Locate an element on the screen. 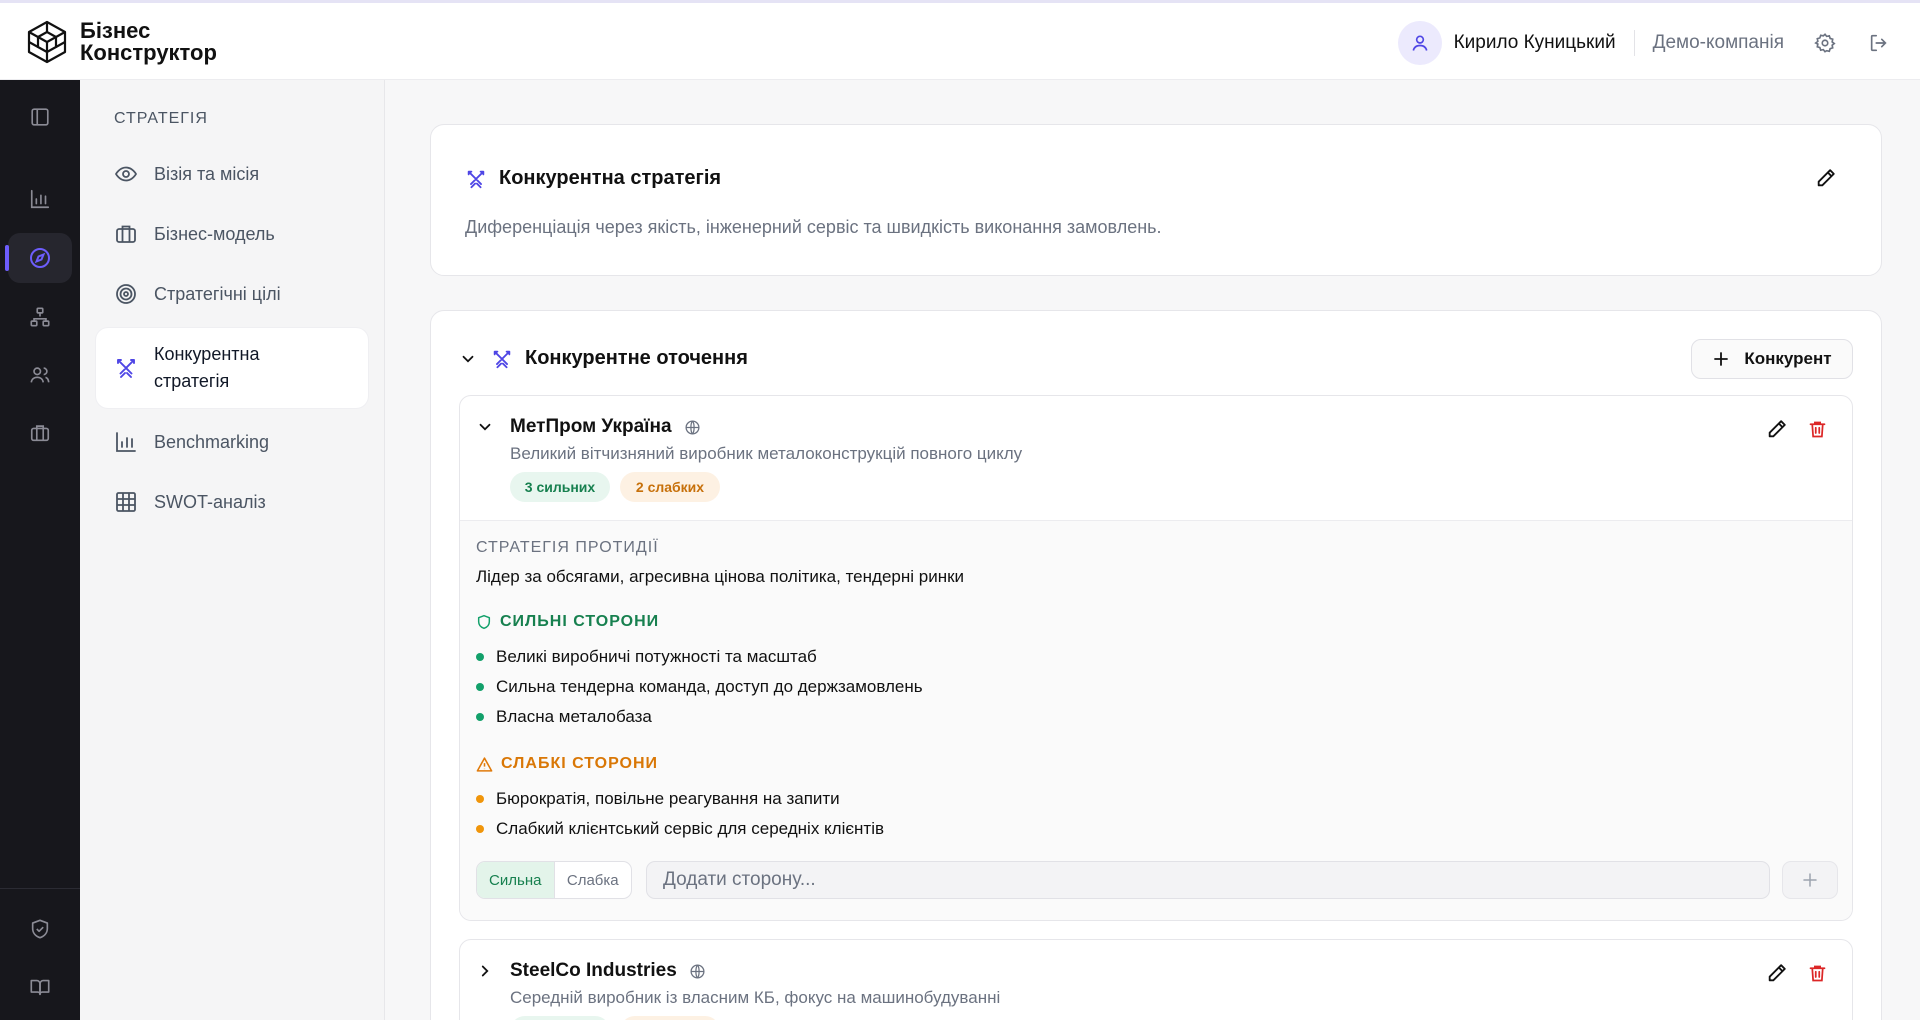 This screenshot has height=1020, width=1920. weaknesses-heading: СЛАБКІ СТОРОНИ is located at coordinates (567, 764).